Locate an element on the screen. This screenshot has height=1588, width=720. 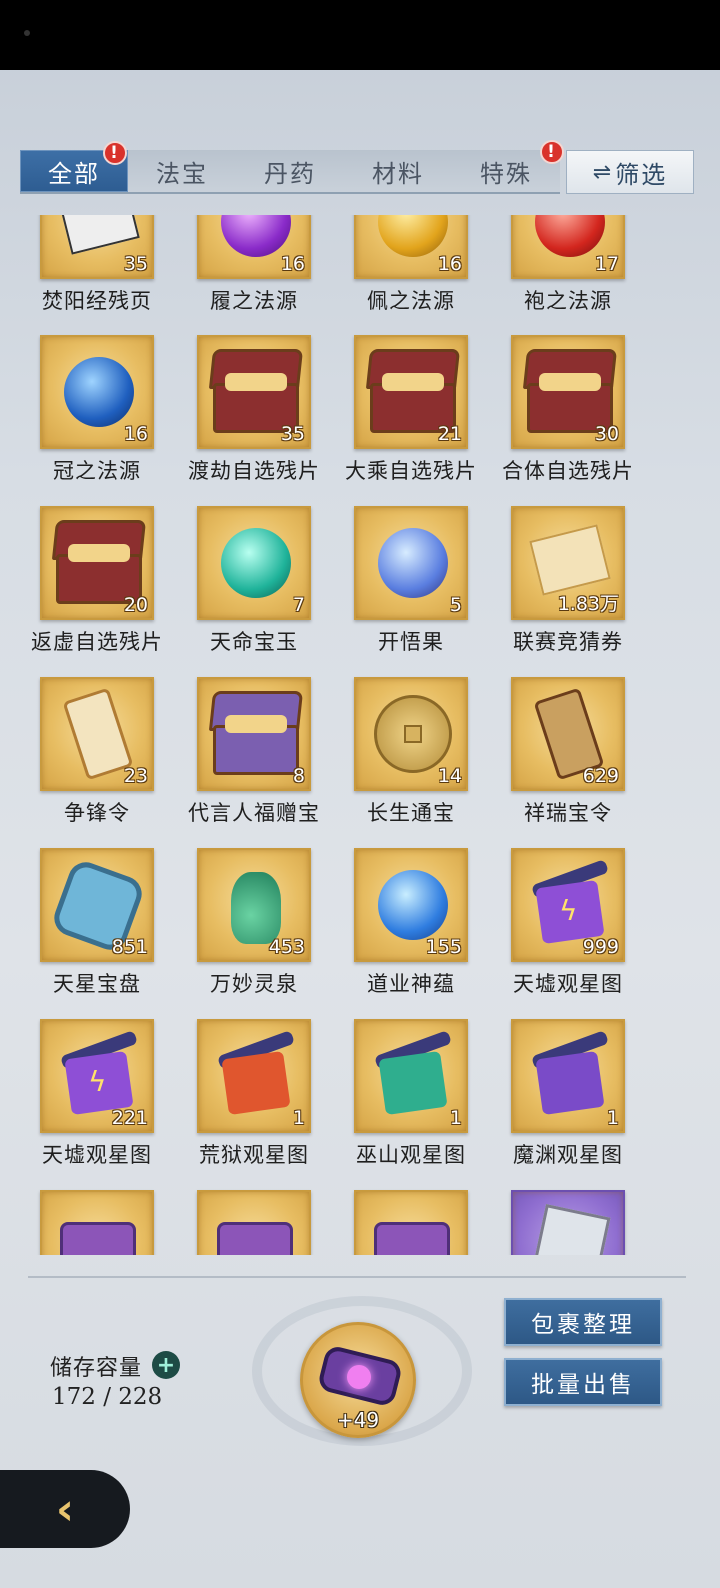
item-name: 联赛竞猜券 is located at coordinates (568, 642).